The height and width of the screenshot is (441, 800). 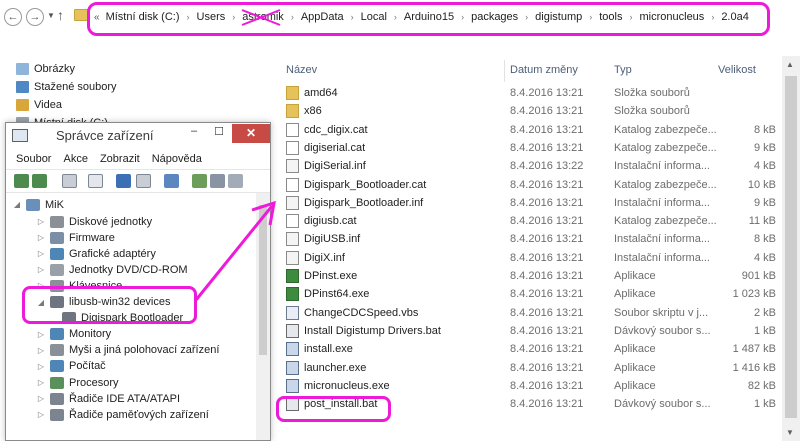 What do you see at coordinates (199, 181) in the screenshot?
I see `update-driver-icon` at bounding box center [199, 181].